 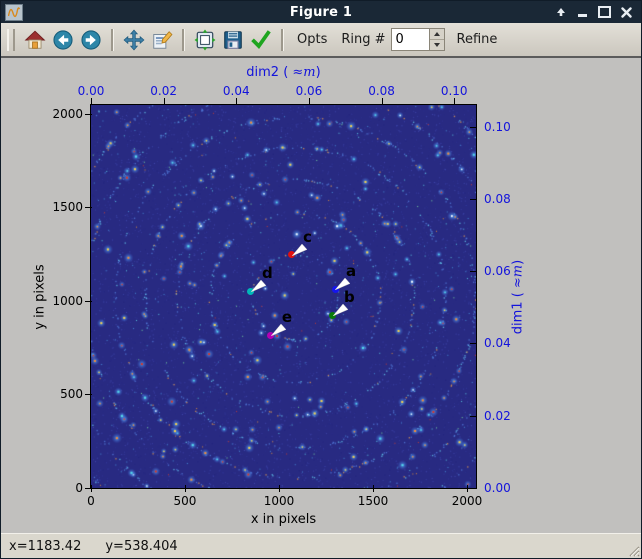 I want to click on save-icon, so click(x=233, y=39).